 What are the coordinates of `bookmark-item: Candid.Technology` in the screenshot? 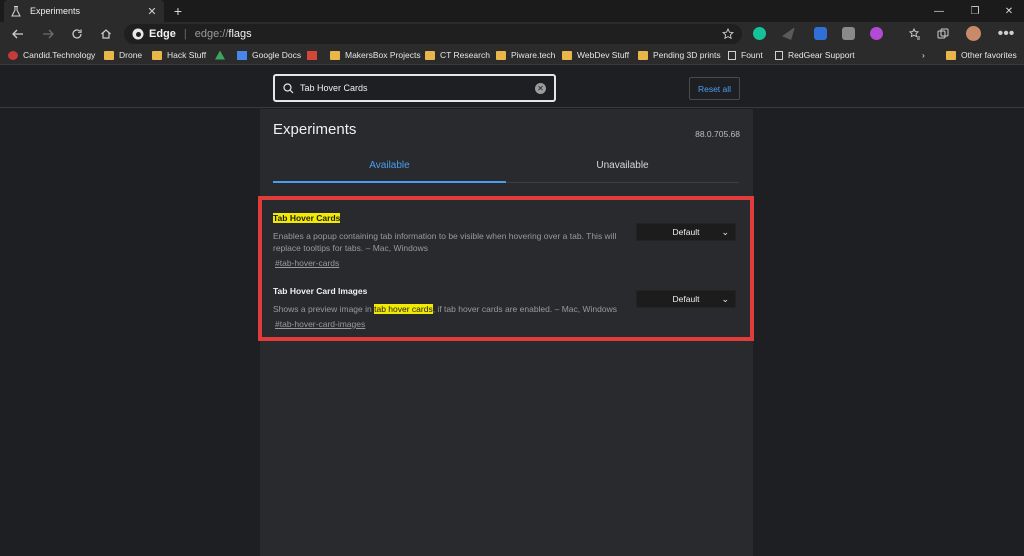 It's located at (51, 55).